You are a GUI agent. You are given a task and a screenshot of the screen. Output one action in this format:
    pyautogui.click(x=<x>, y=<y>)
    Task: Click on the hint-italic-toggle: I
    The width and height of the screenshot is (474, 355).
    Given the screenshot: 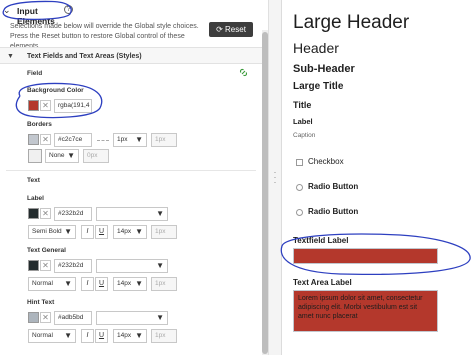 What is the action you would take?
    pyautogui.click(x=87, y=336)
    